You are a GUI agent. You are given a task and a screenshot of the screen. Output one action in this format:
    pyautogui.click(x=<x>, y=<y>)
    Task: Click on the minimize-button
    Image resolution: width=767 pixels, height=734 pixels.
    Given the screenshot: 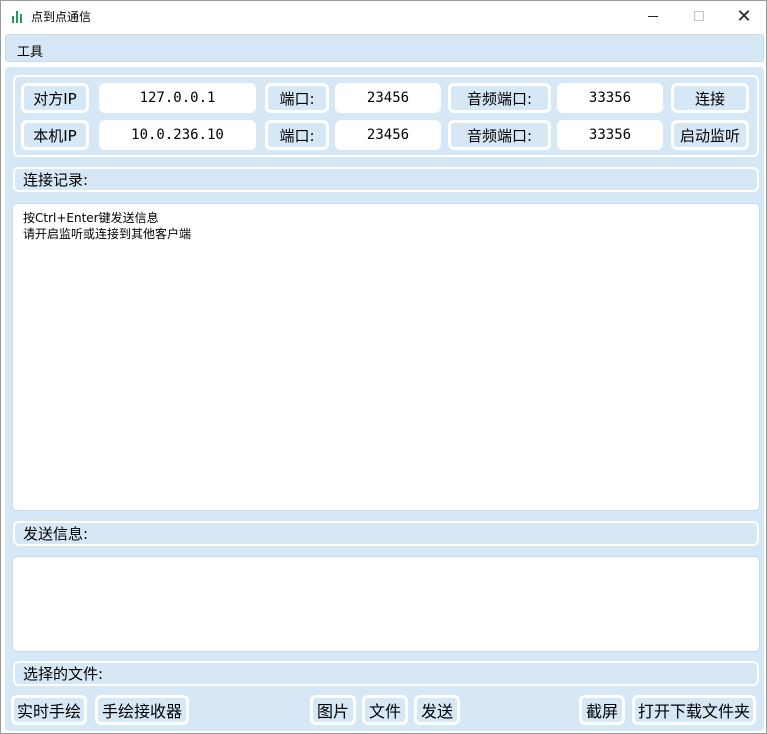 What is the action you would take?
    pyautogui.click(x=653, y=16)
    